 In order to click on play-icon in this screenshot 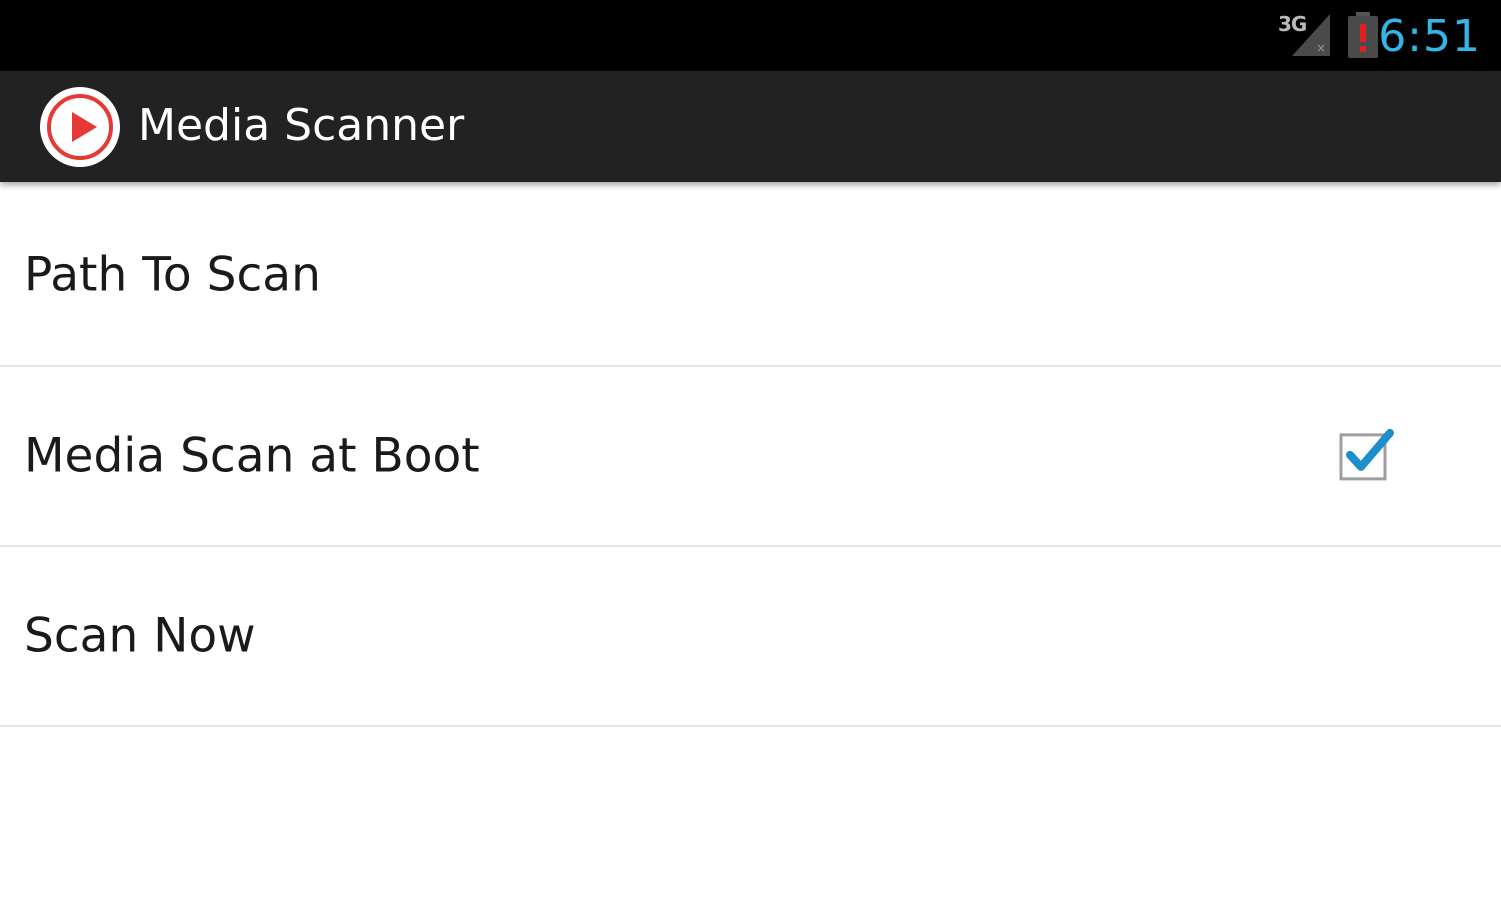, I will do `click(80, 127)`.